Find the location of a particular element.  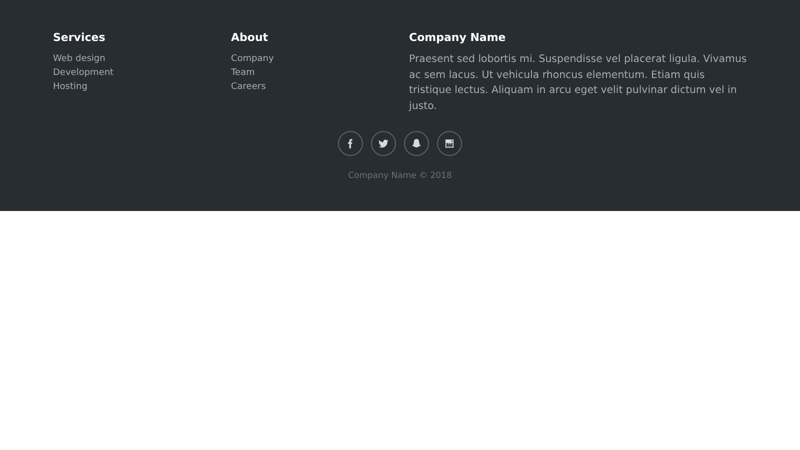

footer-link: Careers is located at coordinates (248, 87).